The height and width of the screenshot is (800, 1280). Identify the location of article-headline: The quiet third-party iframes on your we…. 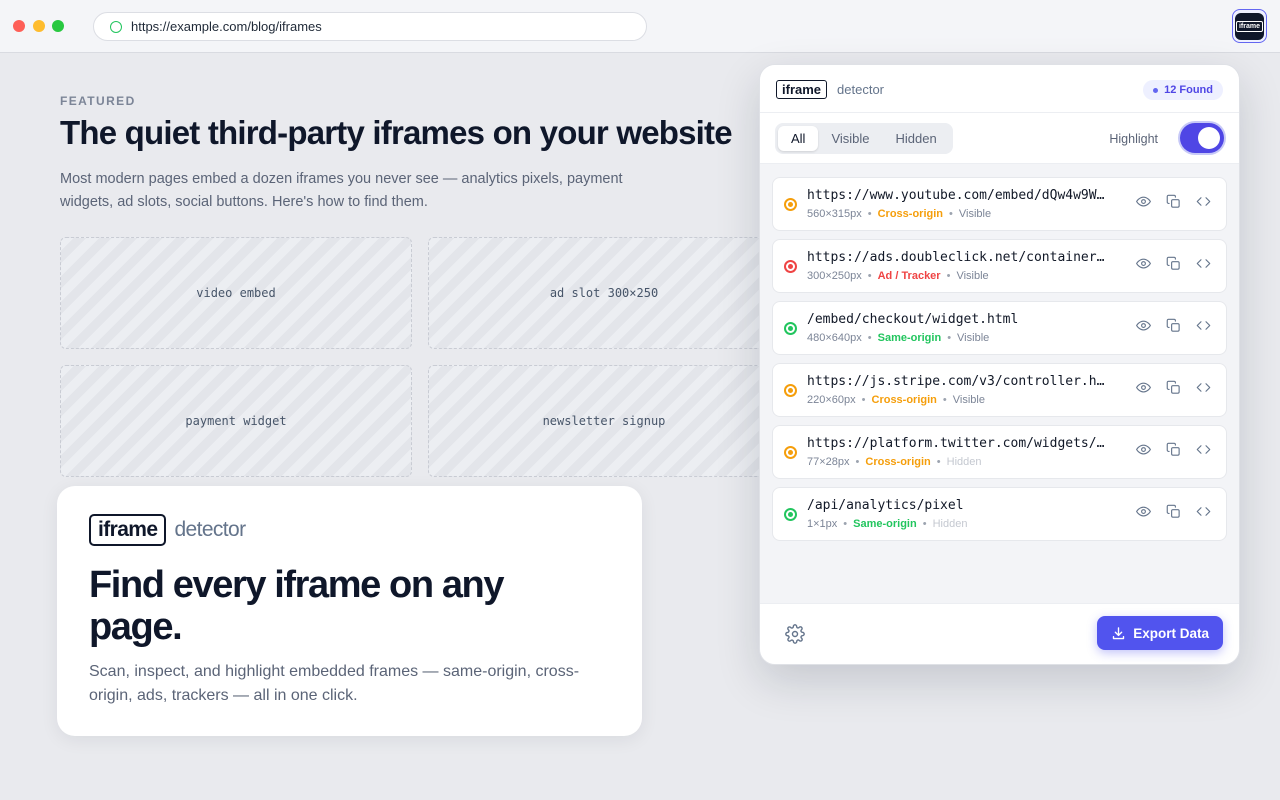
(396, 132).